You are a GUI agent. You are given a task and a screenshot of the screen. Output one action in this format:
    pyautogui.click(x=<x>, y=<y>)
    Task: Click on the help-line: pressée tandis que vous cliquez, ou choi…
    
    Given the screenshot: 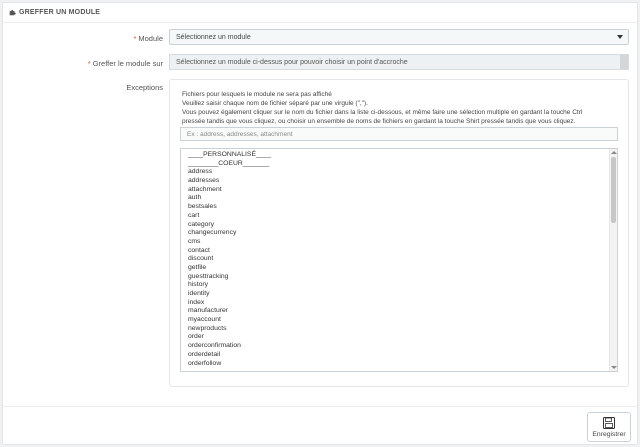 What is the action you would take?
    pyautogui.click(x=379, y=121)
    